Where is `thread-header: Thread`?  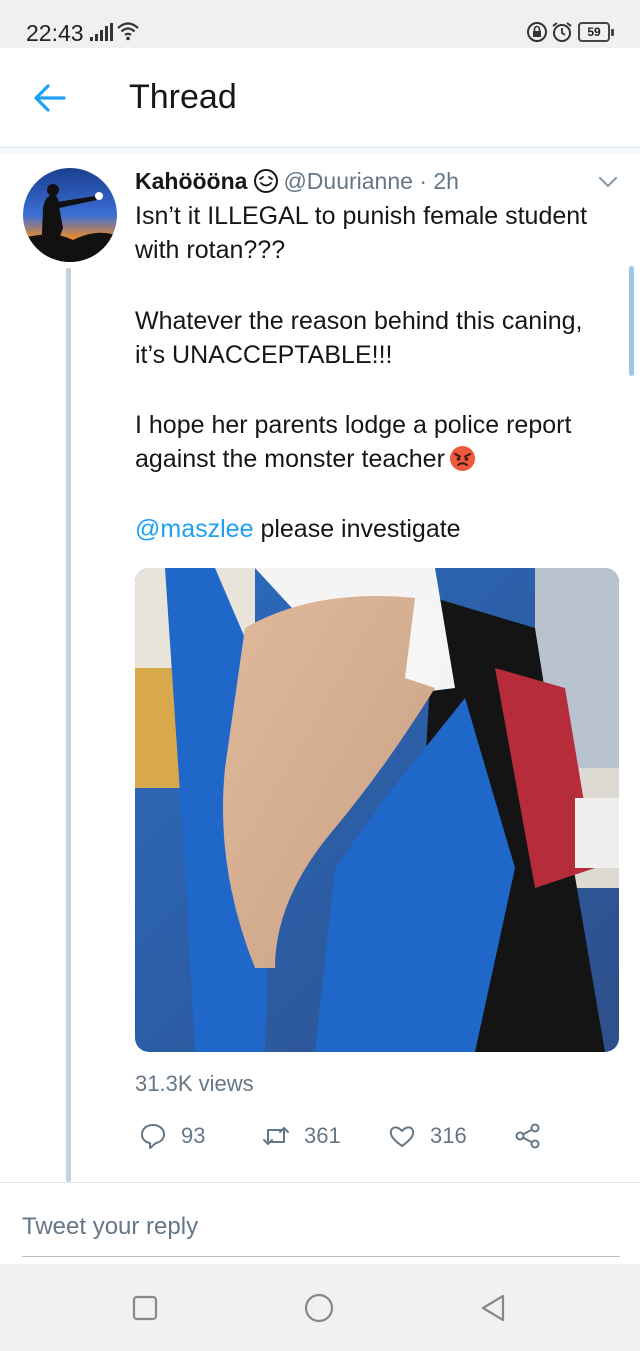 thread-header: Thread is located at coordinates (320, 98).